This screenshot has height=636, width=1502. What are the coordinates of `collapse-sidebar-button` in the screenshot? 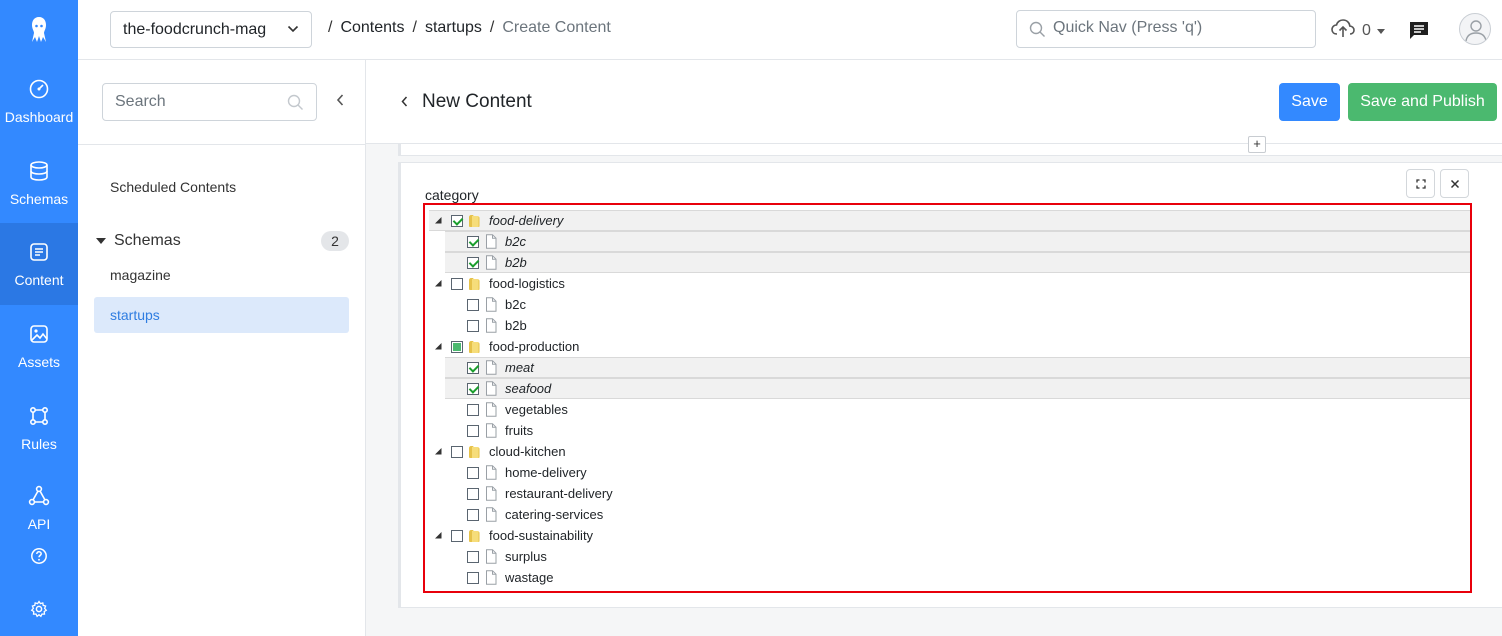 It's located at (340, 102).